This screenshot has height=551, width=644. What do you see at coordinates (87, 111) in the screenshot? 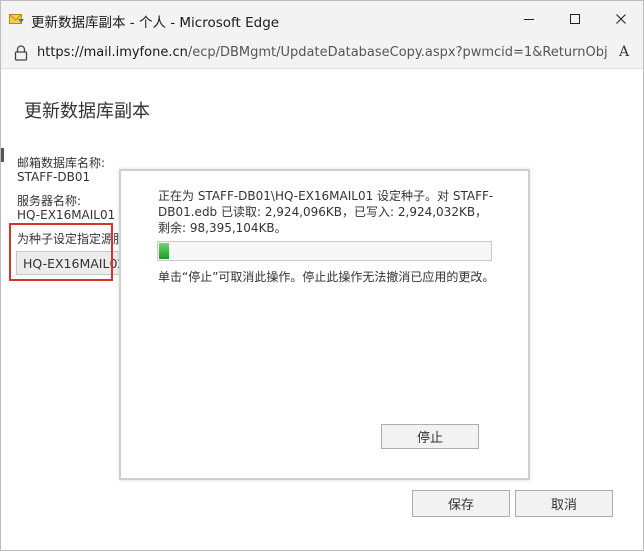
I see `page-title: 更新数据库副本` at bounding box center [87, 111].